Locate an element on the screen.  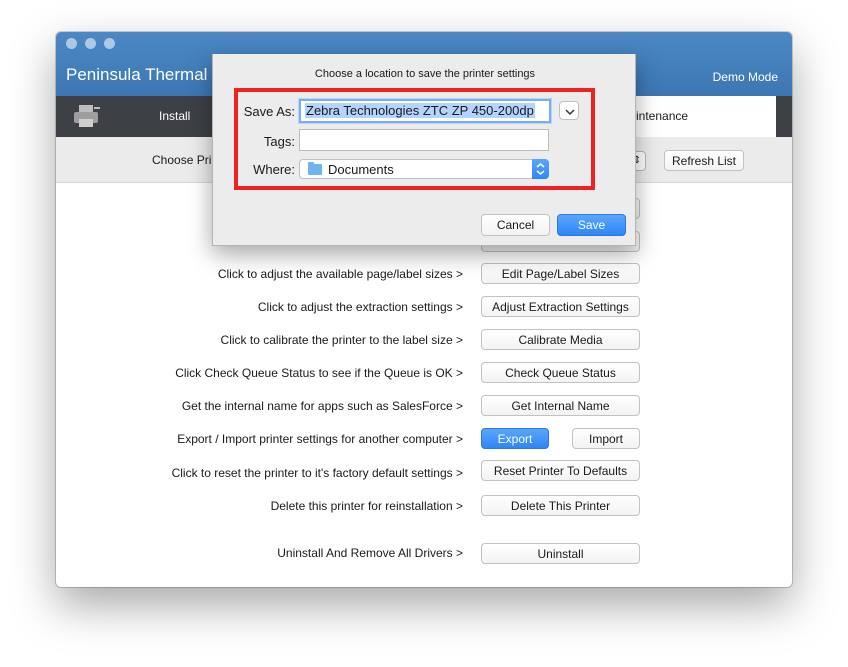
delete-this-printer-button: Delete This Printer is located at coordinates (560, 505).